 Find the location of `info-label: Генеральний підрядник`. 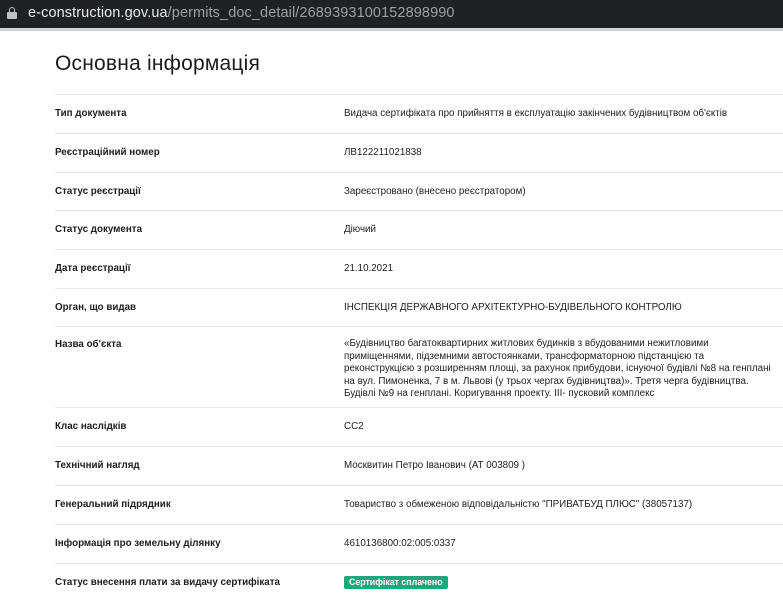

info-label: Генеральний підрядник is located at coordinates (113, 504).